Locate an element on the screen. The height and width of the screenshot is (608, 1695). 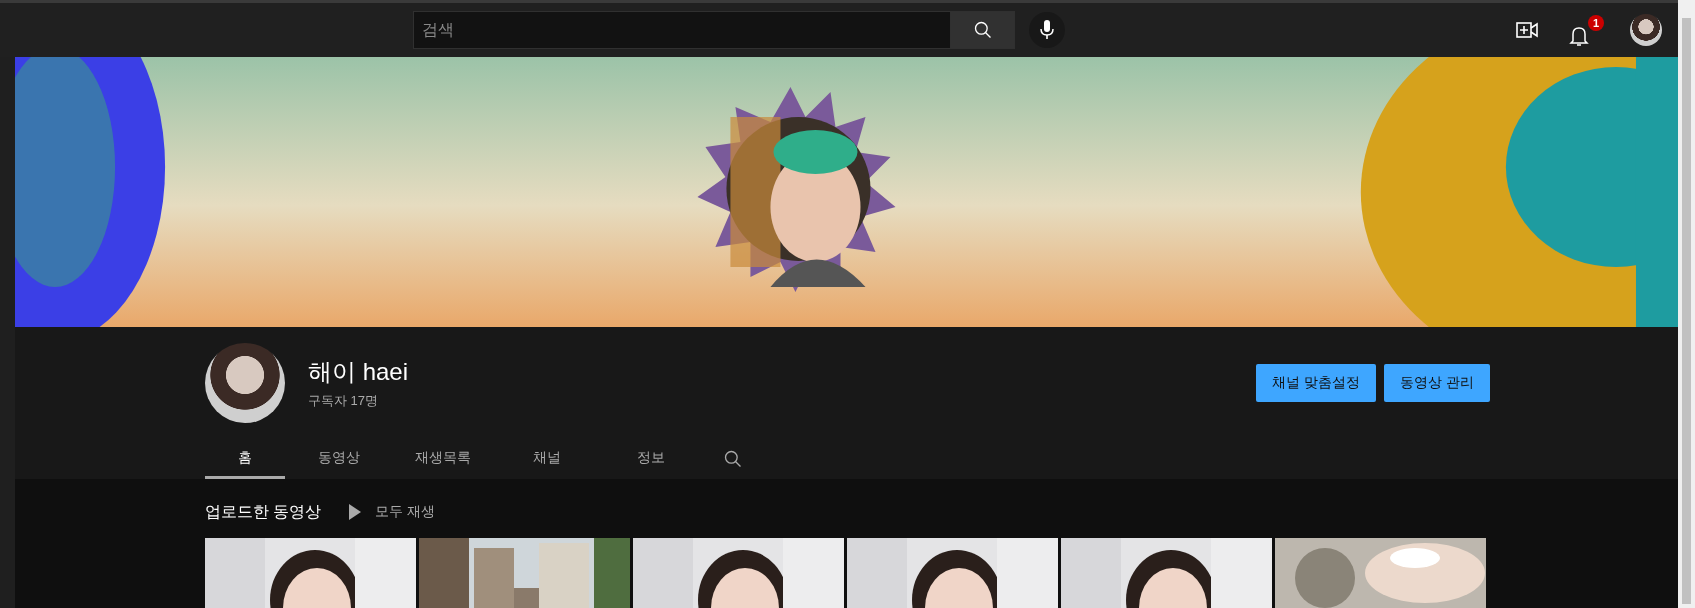
channel-tab: 정보 is located at coordinates (651, 459).